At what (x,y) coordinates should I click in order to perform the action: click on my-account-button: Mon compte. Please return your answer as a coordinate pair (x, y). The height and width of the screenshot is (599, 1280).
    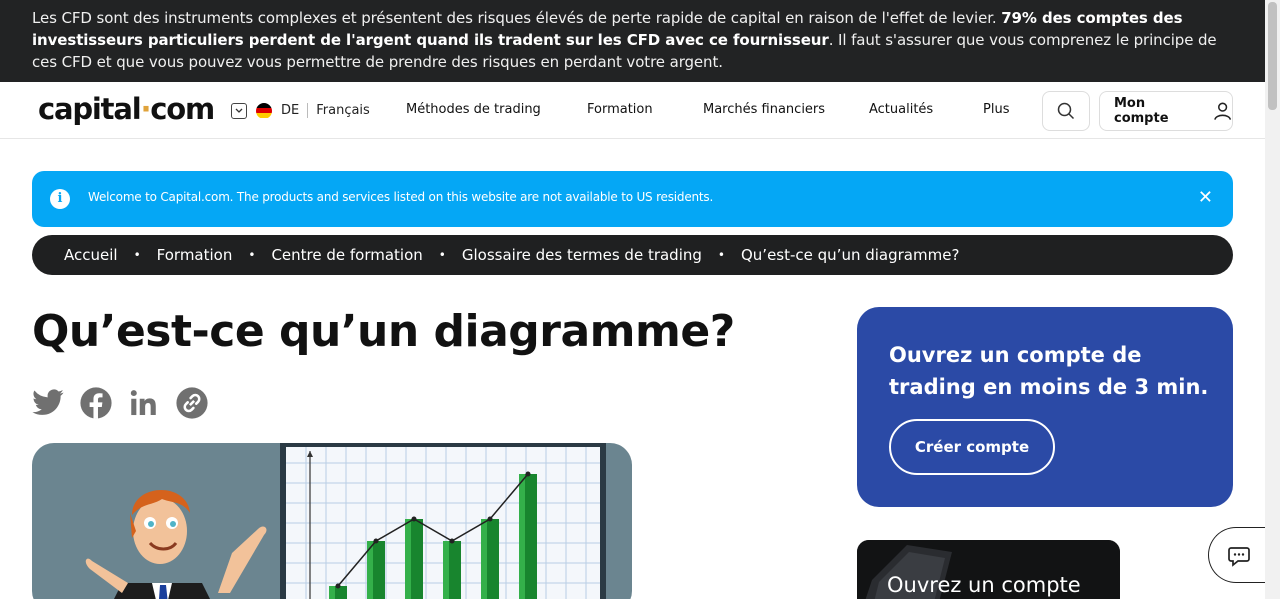
    Looking at the image, I should click on (1166, 111).